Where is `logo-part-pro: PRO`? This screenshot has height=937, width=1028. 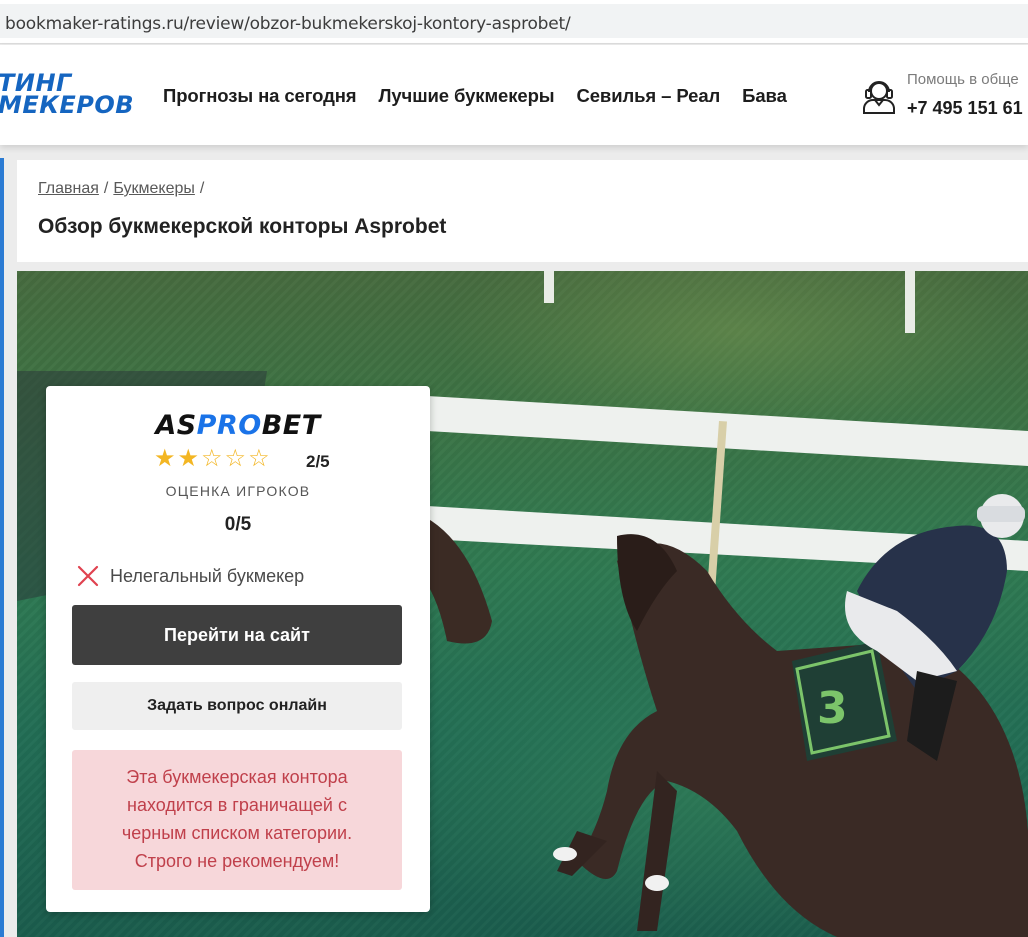
logo-part-pro: PRO is located at coordinates (229, 425).